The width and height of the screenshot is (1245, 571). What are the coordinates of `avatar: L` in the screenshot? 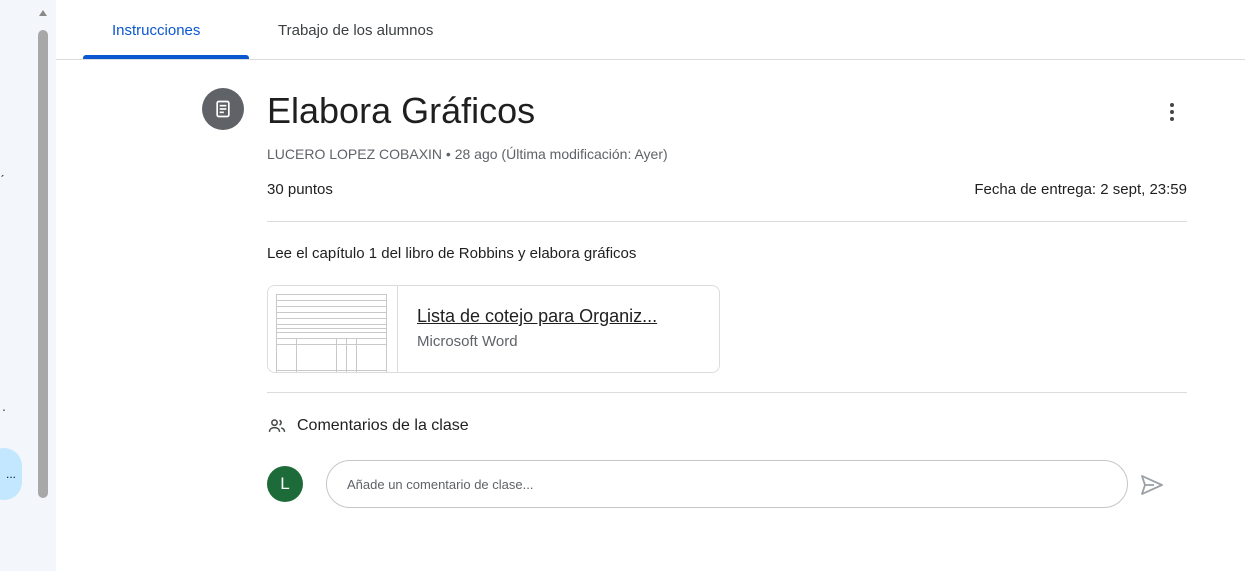 It's located at (285, 484).